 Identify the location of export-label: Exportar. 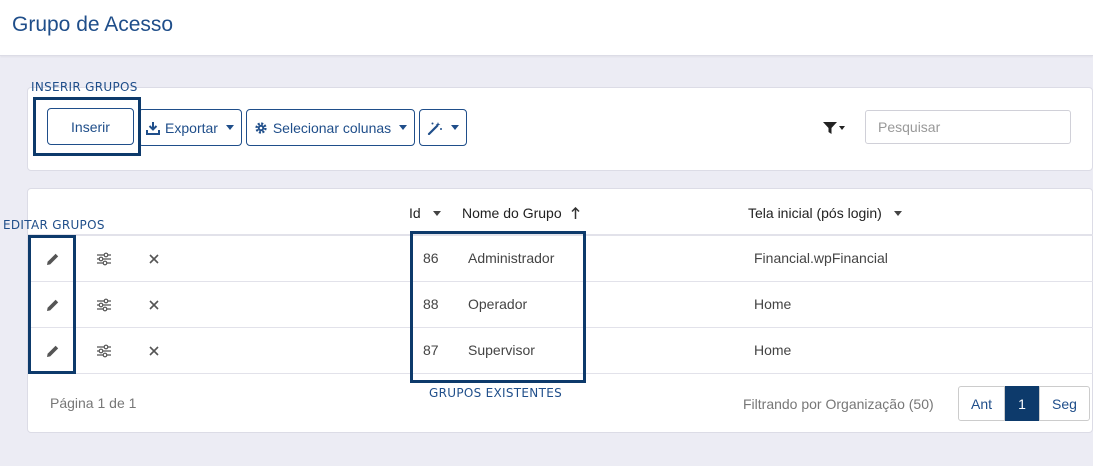
(191, 127).